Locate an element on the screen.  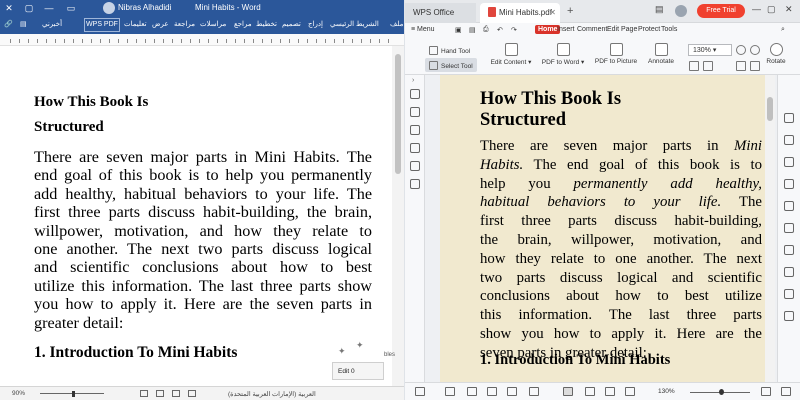
pdf-to-picture-button: PDF to Picture is located at coordinates (616, 54).